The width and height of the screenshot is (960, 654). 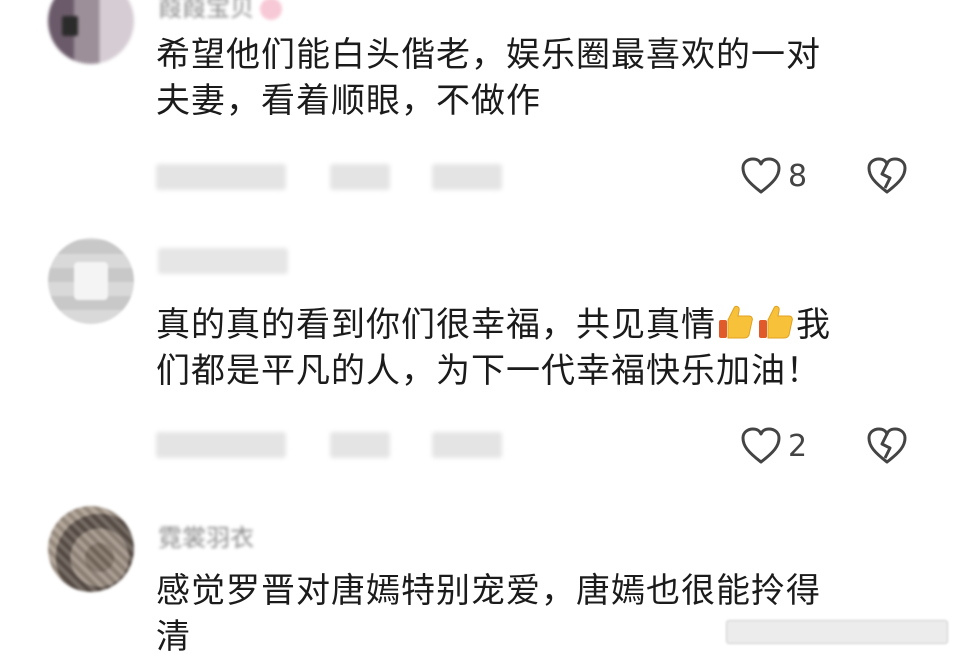 What do you see at coordinates (813, 325) in the screenshot?
I see `comment-line-segment: 我` at bounding box center [813, 325].